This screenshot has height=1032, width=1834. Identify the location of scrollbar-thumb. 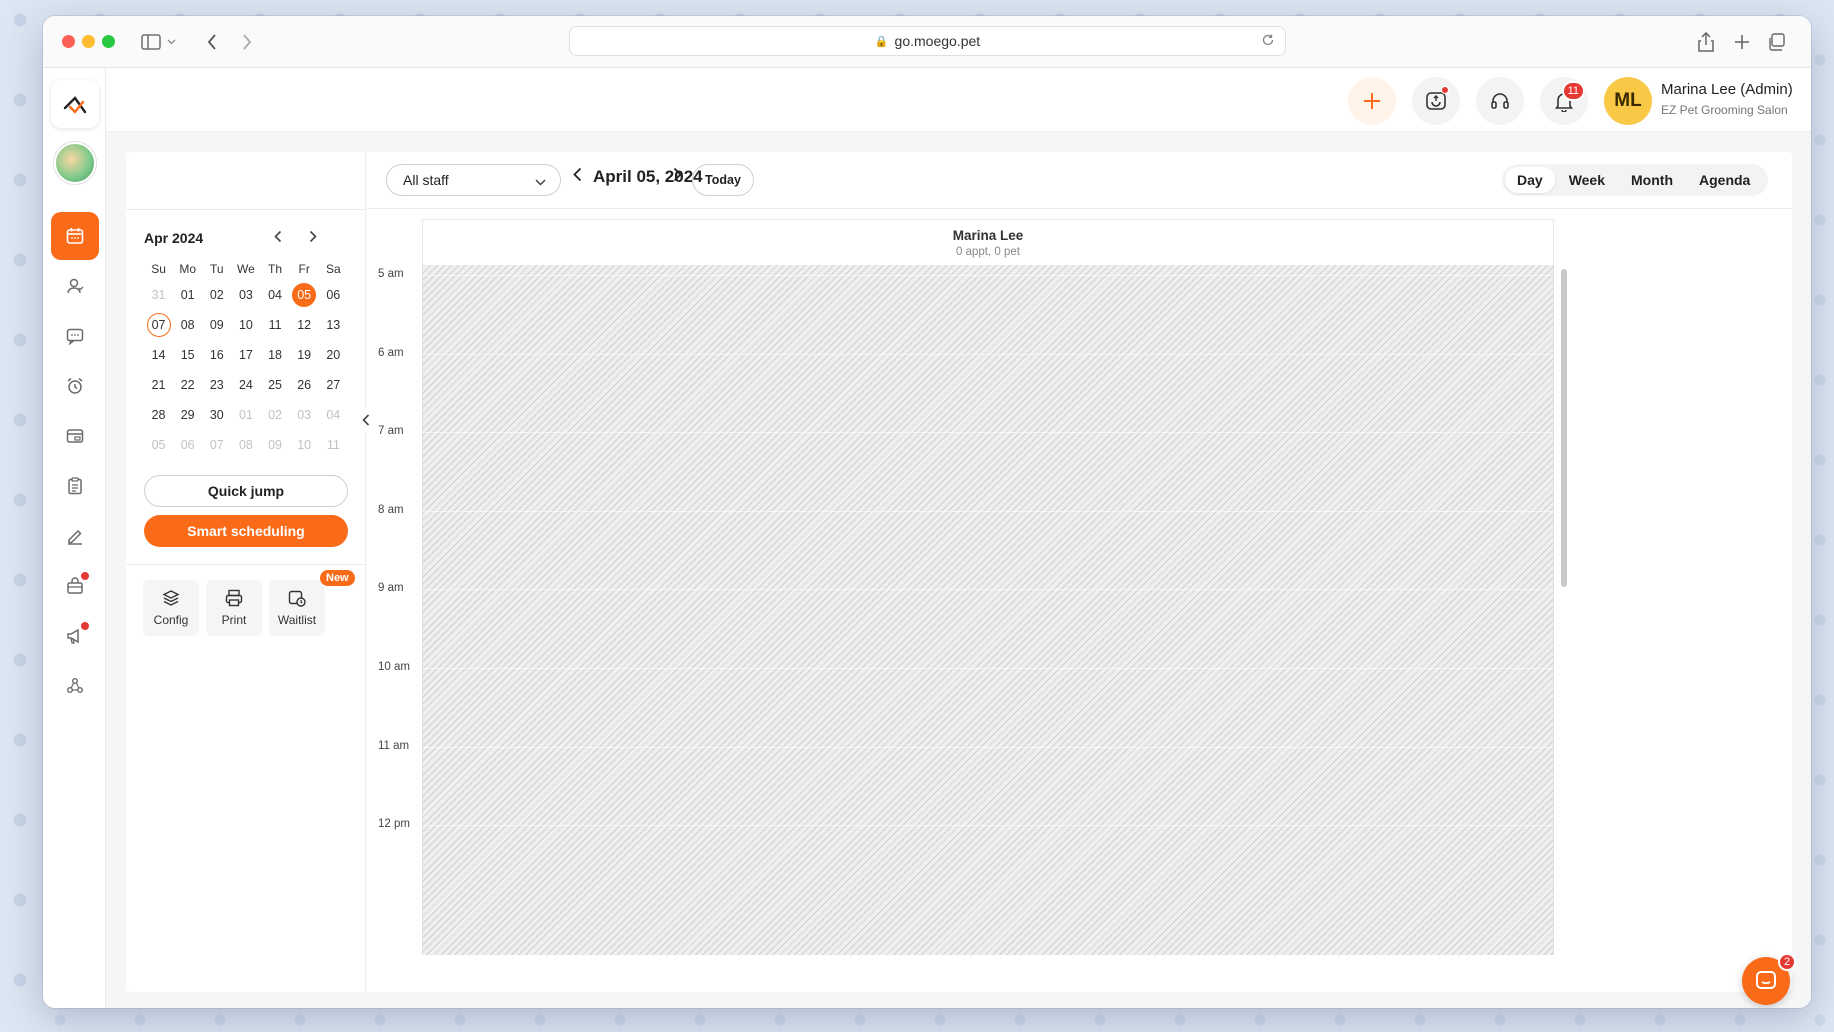
(1564, 428).